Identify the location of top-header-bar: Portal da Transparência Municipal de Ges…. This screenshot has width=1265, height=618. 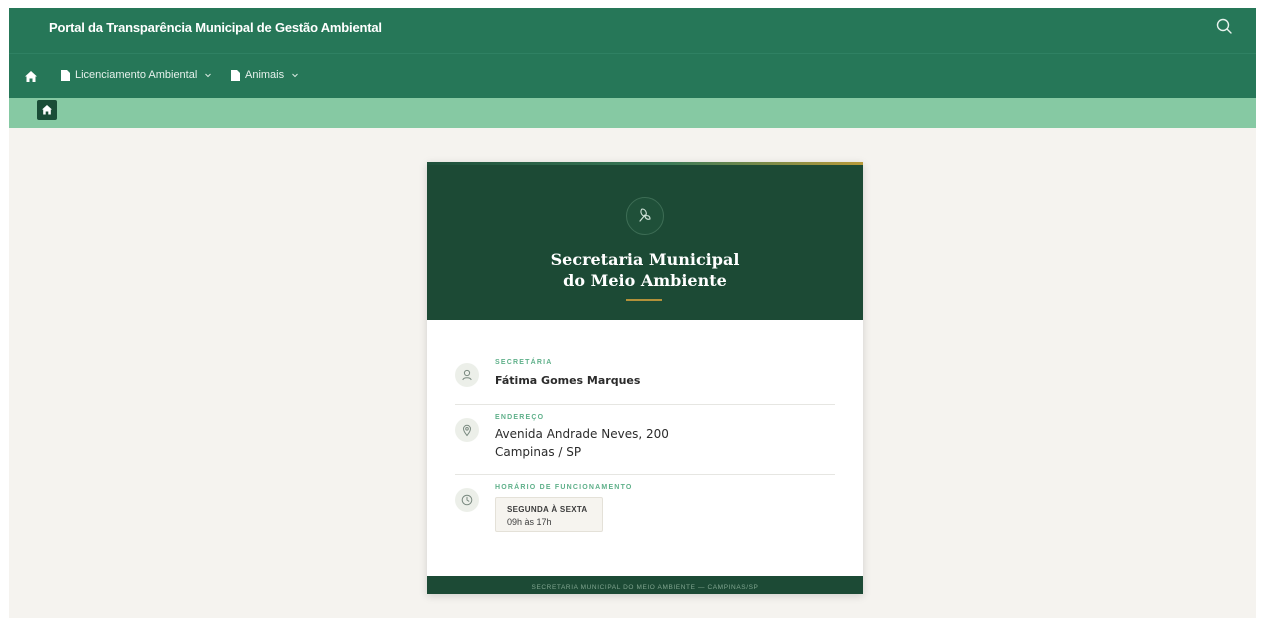
(632, 30).